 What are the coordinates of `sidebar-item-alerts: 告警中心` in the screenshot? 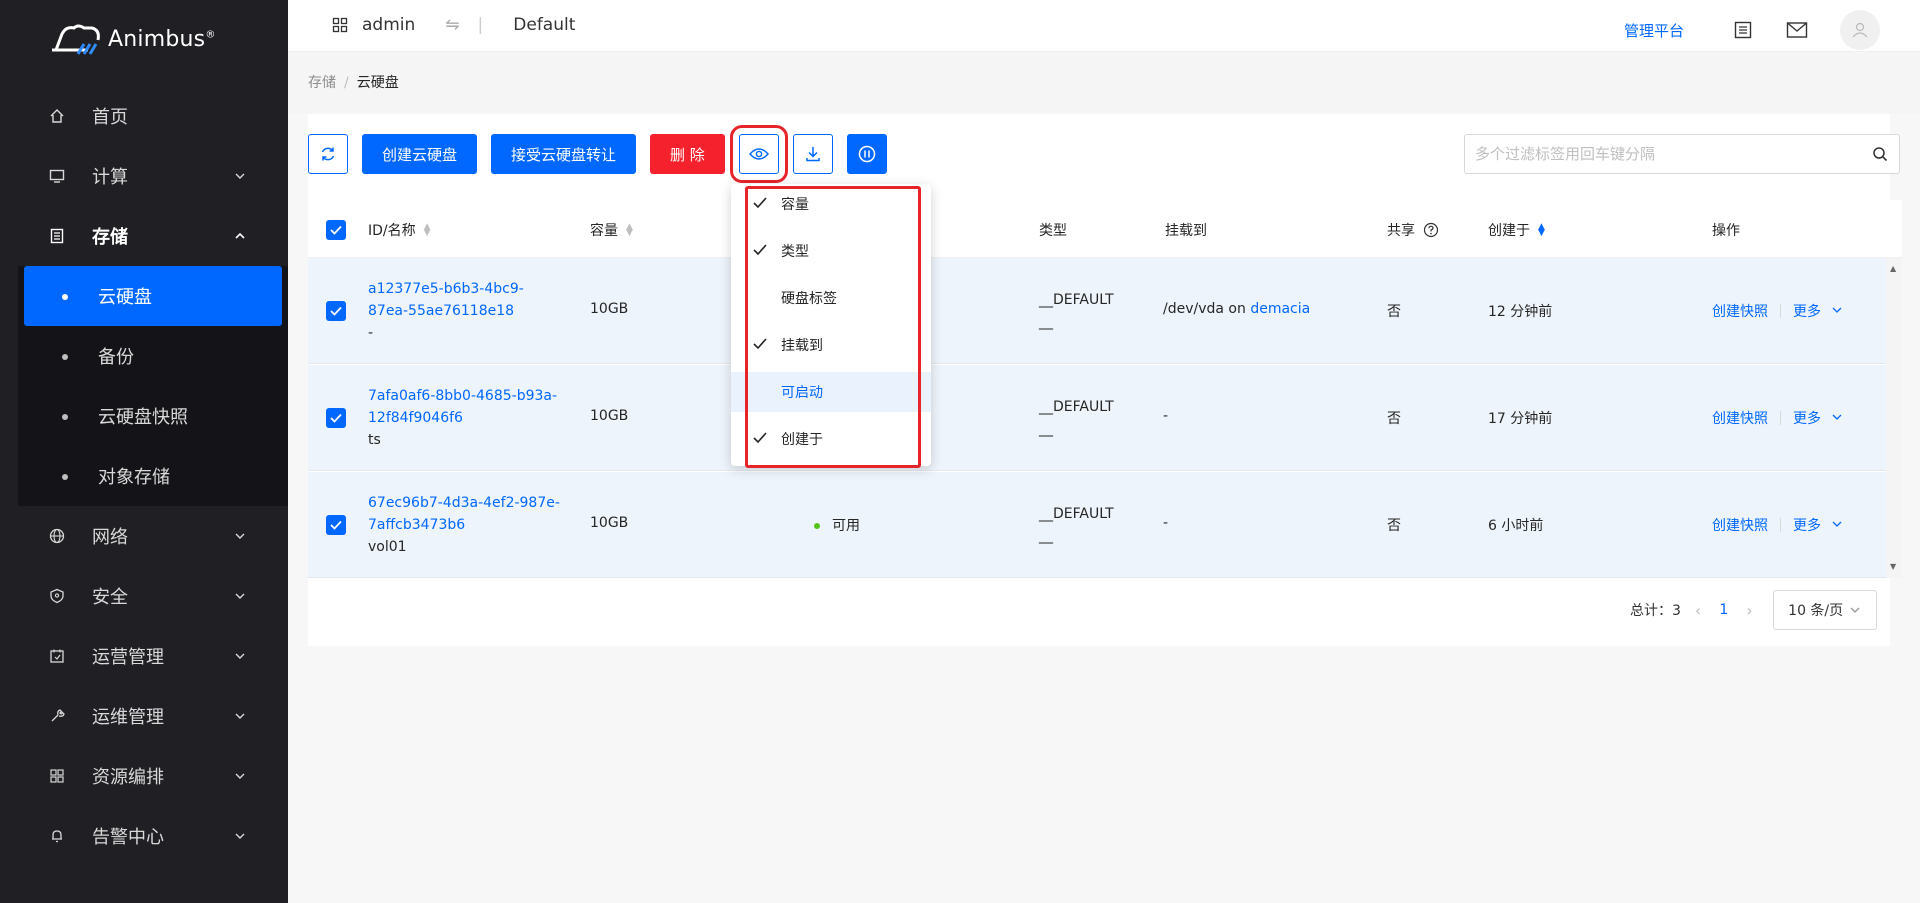 It's located at (144, 836).